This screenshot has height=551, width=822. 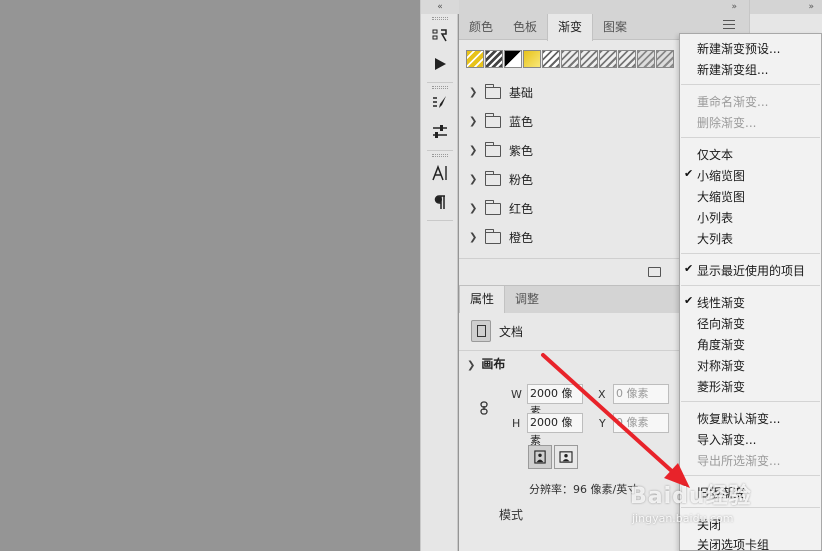 I want to click on menu-item-reflected-gradient: 对称渐变, so click(x=721, y=365).